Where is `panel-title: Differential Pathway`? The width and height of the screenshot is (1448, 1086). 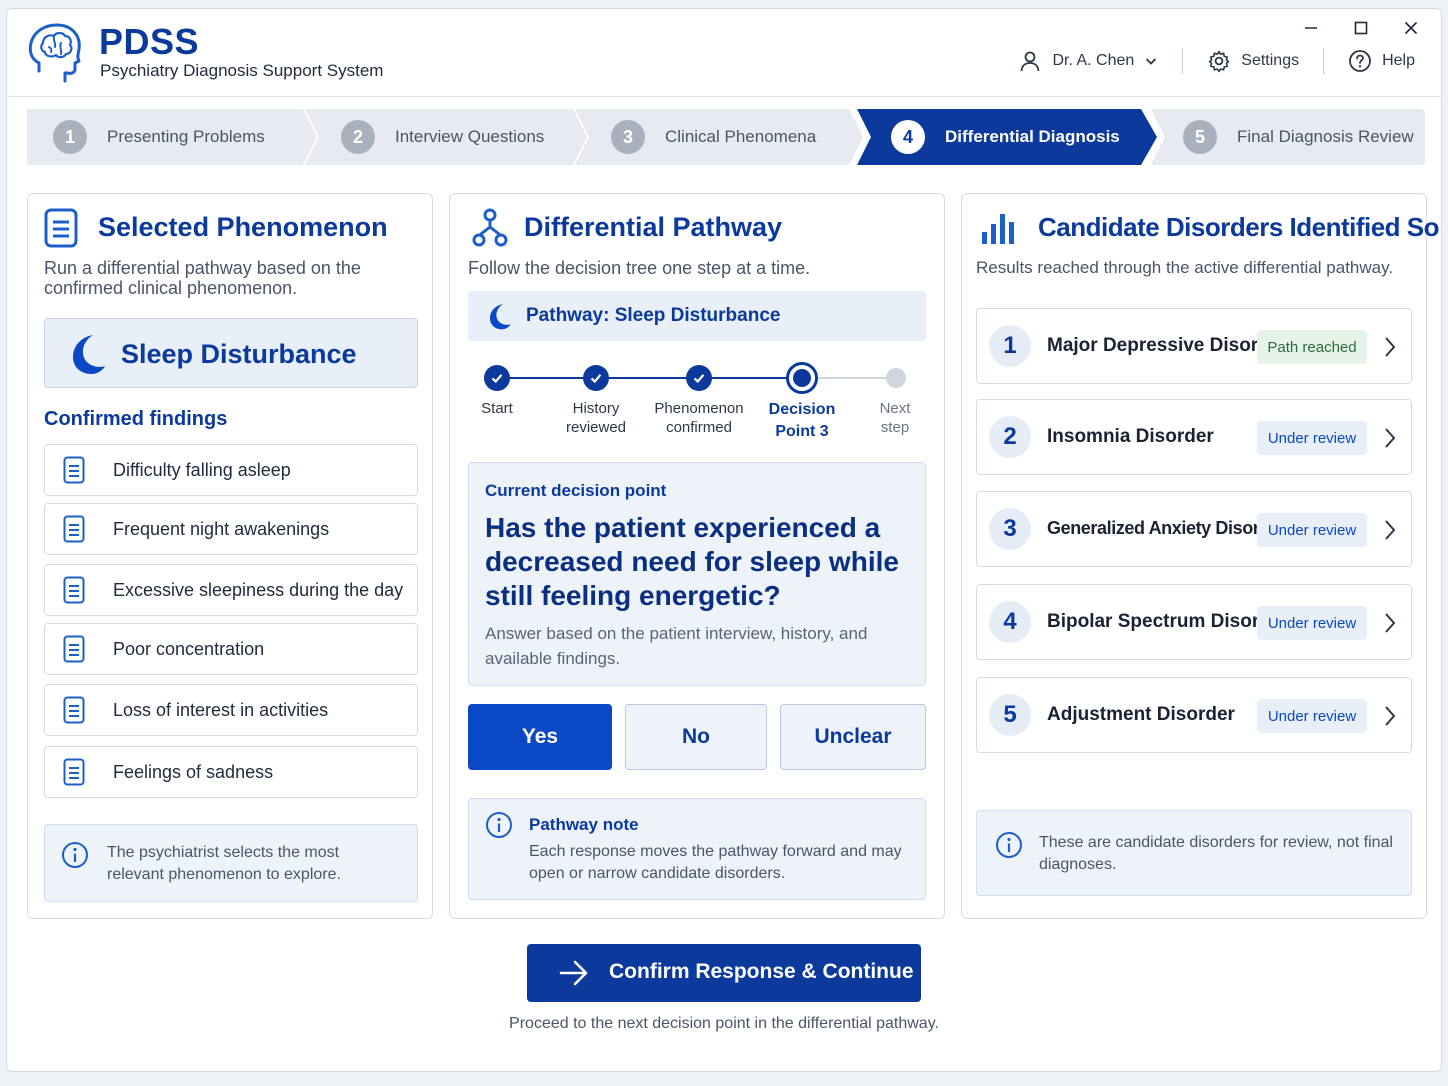 panel-title: Differential Pathway is located at coordinates (653, 227).